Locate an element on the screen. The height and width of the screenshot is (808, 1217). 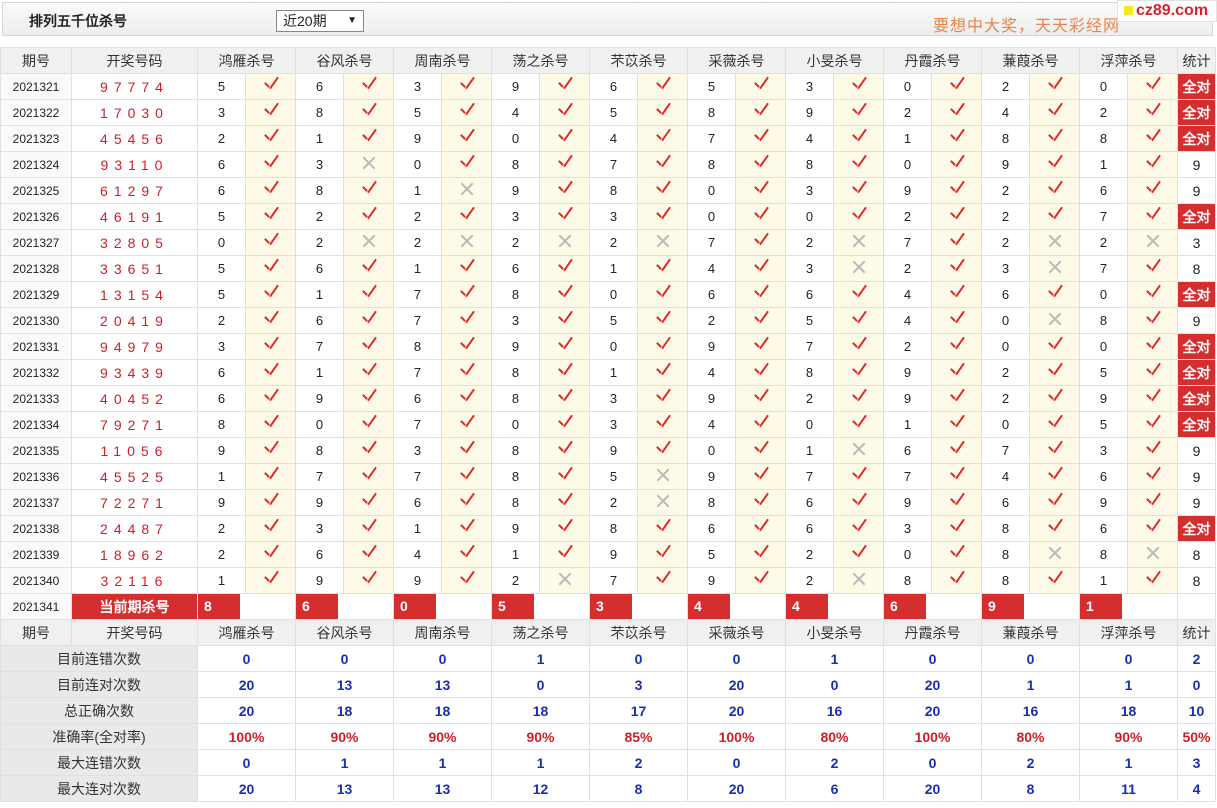
current-kill-label: 当前期杀号 is located at coordinates (134, 606).